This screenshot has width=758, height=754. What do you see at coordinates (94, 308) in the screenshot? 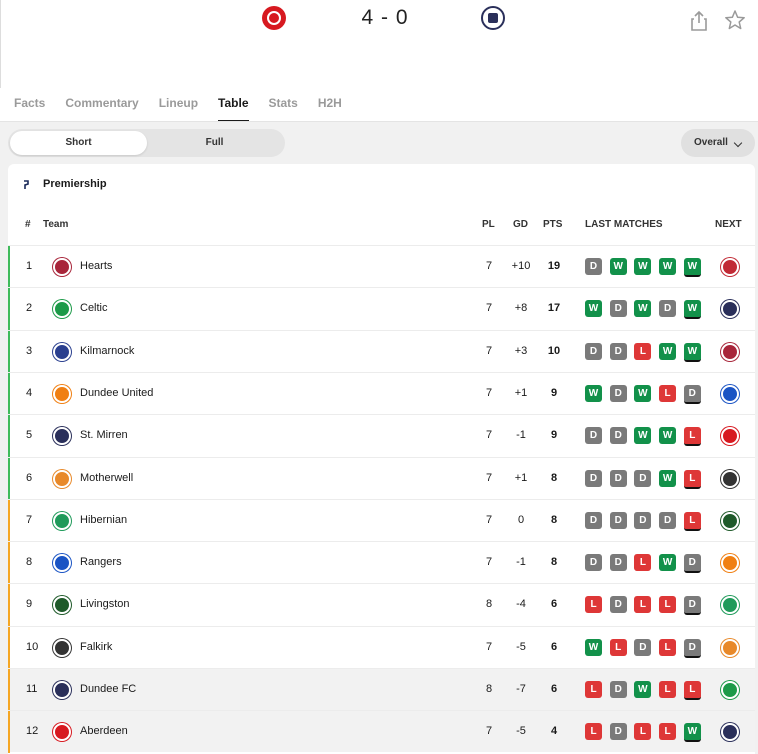
I see `team-name: Celtic` at bounding box center [94, 308].